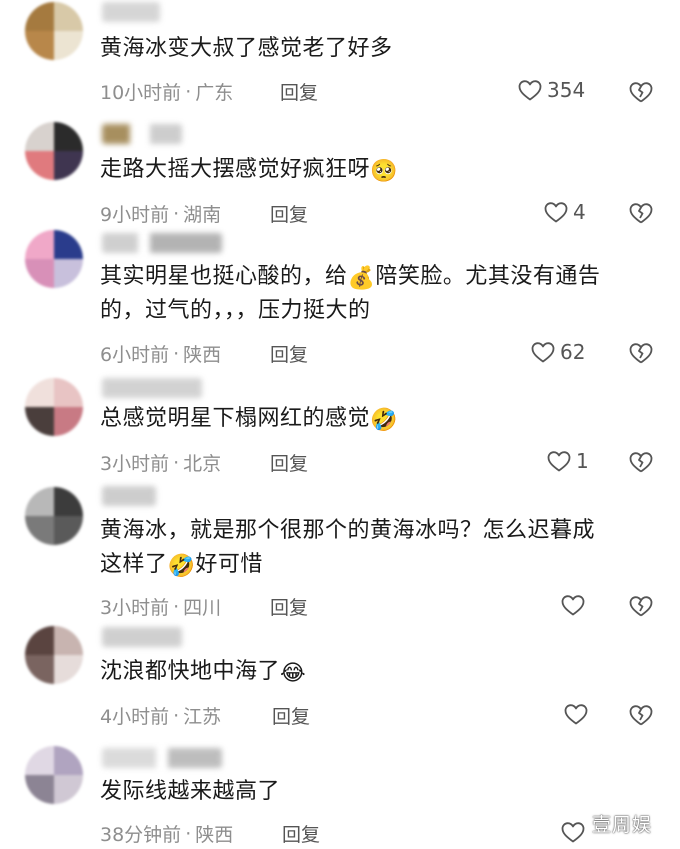  Describe the element at coordinates (229, 564) in the screenshot. I see `comment-text-part: 好可惜` at that location.